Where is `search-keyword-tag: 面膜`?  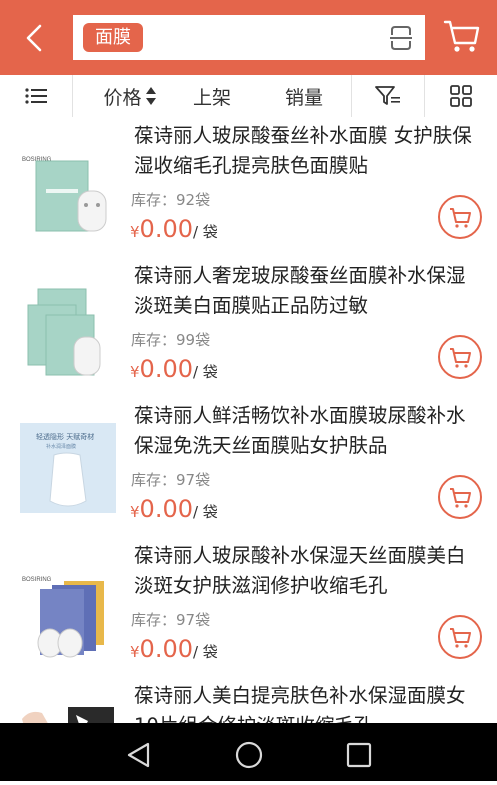 search-keyword-tag: 面膜 is located at coordinates (113, 37).